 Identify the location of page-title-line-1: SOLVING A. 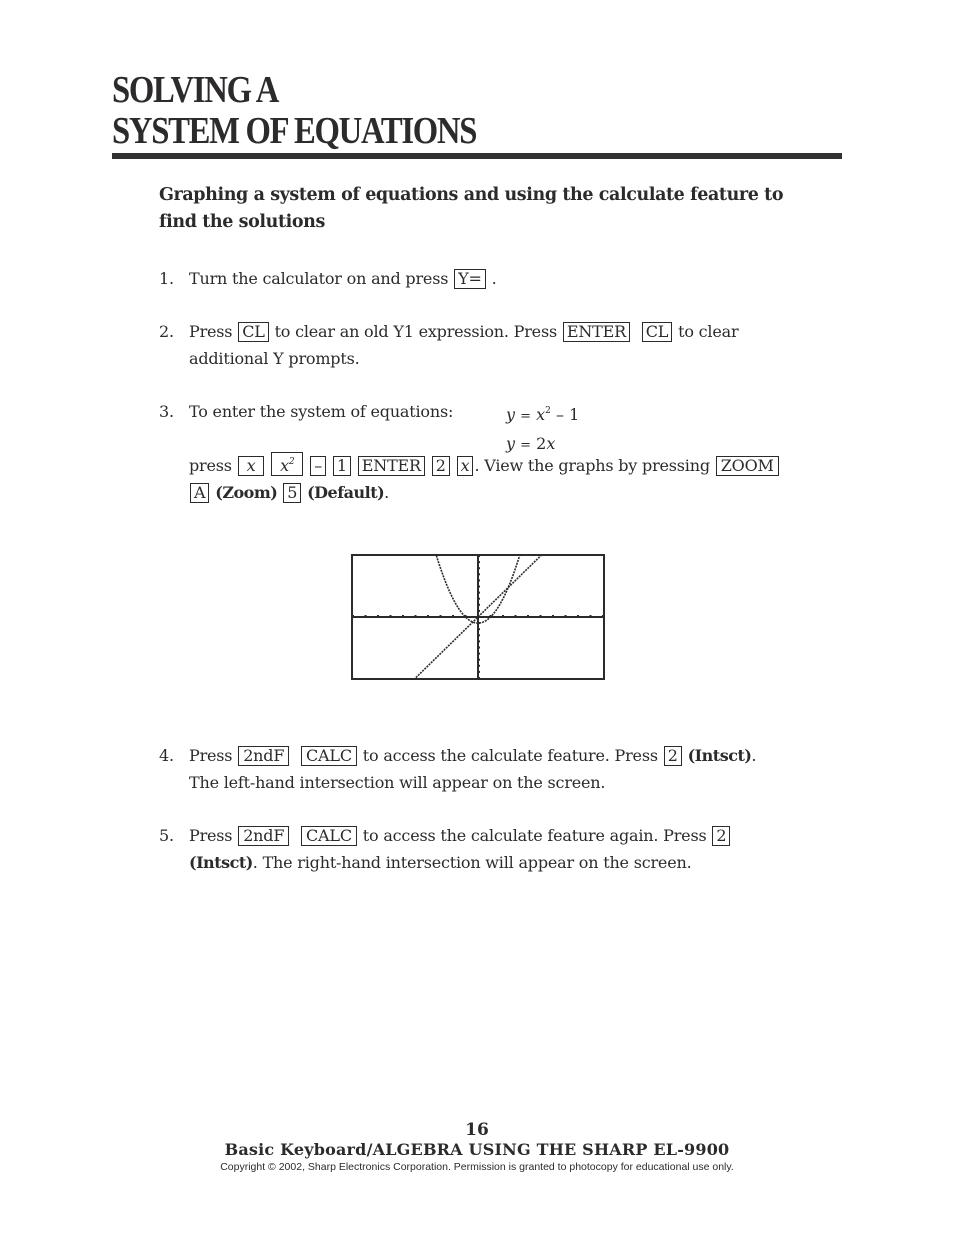
(195, 90).